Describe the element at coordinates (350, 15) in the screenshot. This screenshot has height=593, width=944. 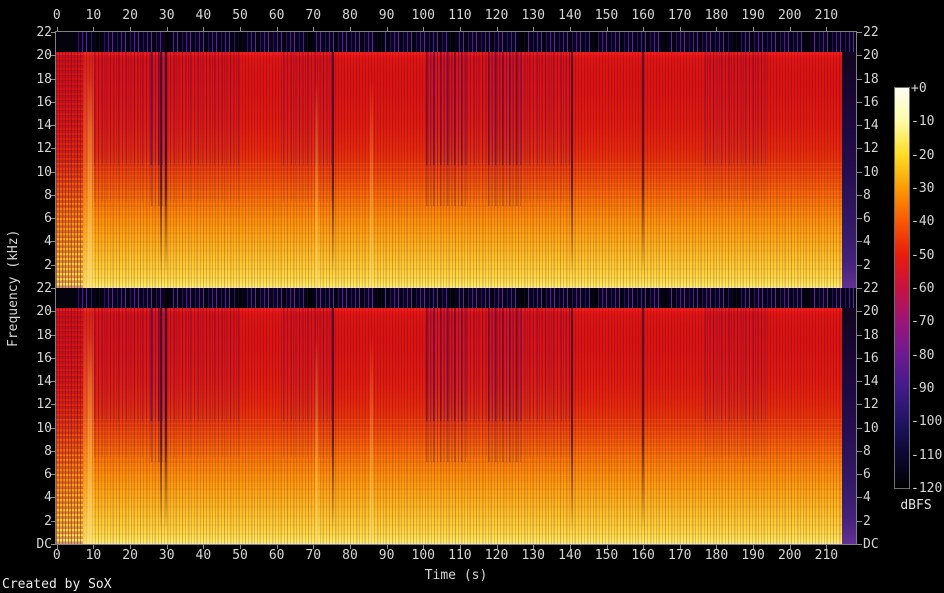
I see `time-tick-label-top: 80` at that location.